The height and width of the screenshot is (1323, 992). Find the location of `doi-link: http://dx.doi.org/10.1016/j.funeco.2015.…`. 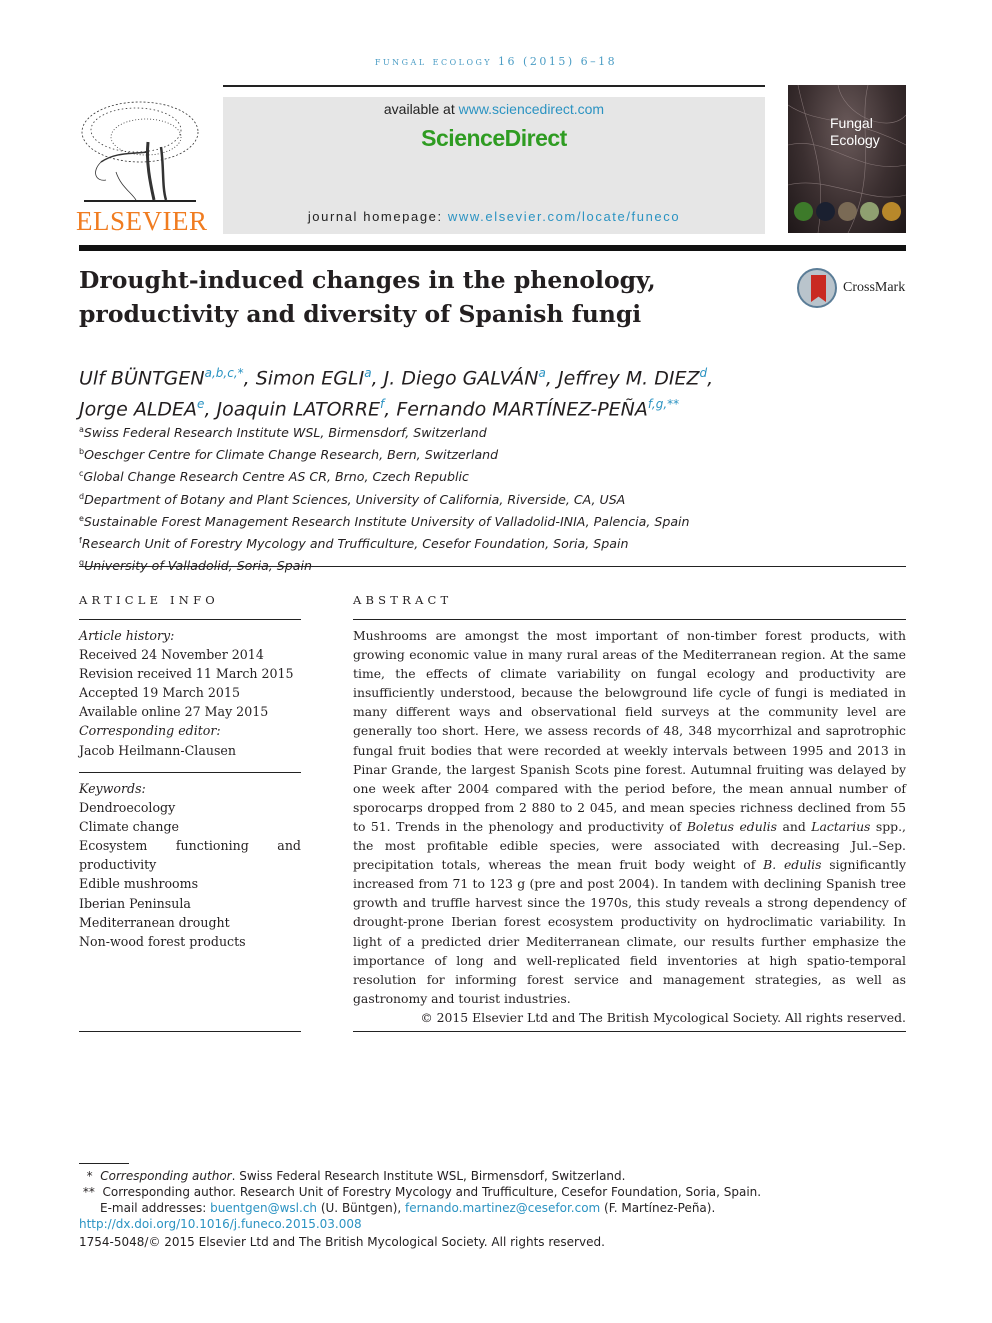

doi-link: http://dx.doi.org/10.1016/j.funeco.2015.… is located at coordinates (220, 1224).